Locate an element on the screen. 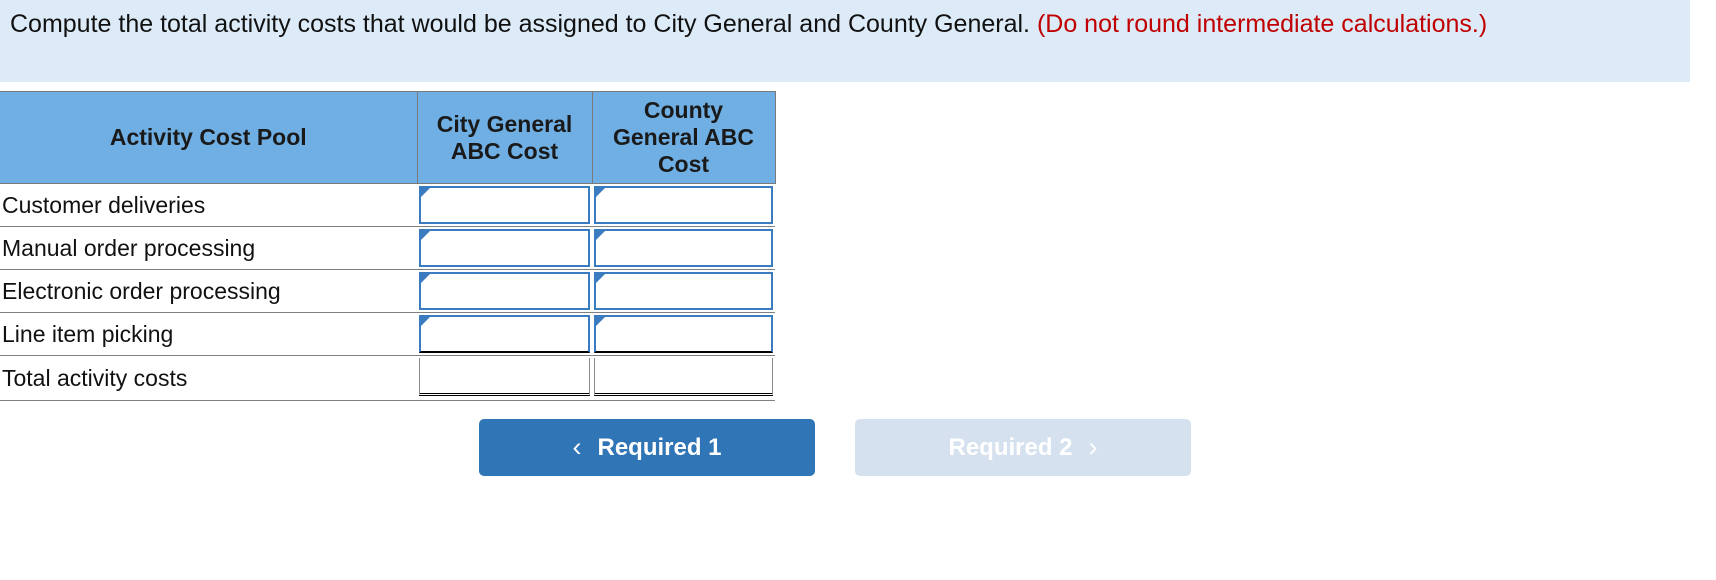 The width and height of the screenshot is (1716, 580). input-county-customer-deliveries is located at coordinates (683, 205).